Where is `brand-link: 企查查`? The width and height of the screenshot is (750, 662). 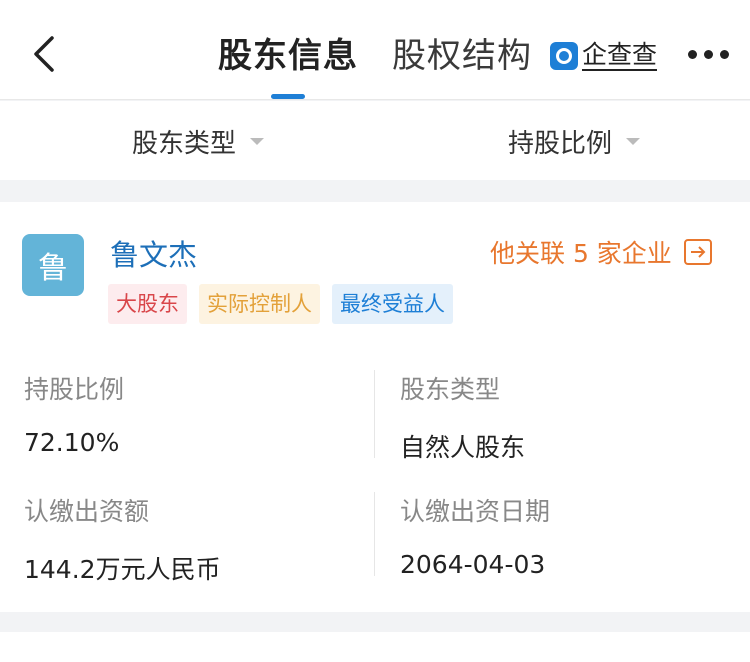 brand-link: 企查查 is located at coordinates (604, 56).